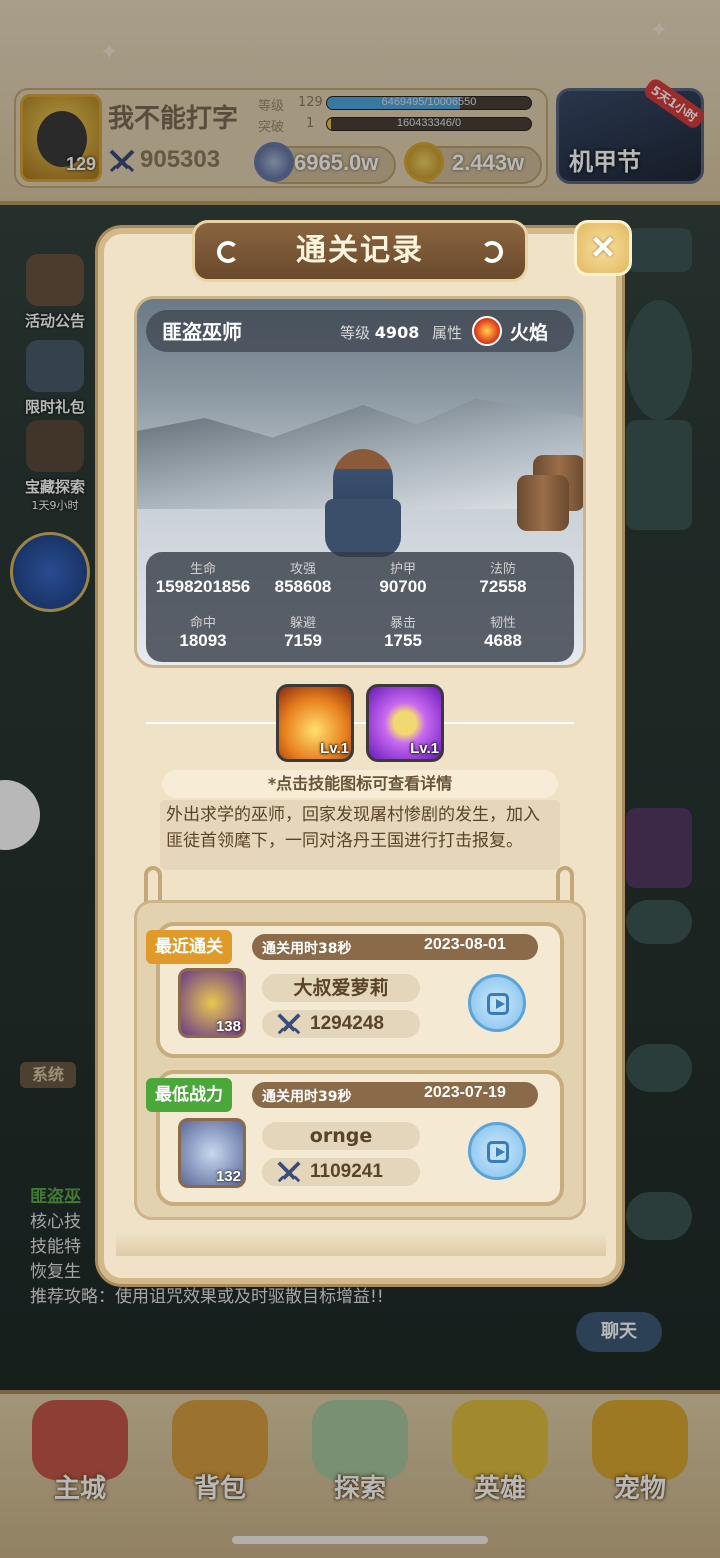 This screenshot has height=1558, width=720. I want to click on enemy-level: 等级 4908, so click(380, 332).